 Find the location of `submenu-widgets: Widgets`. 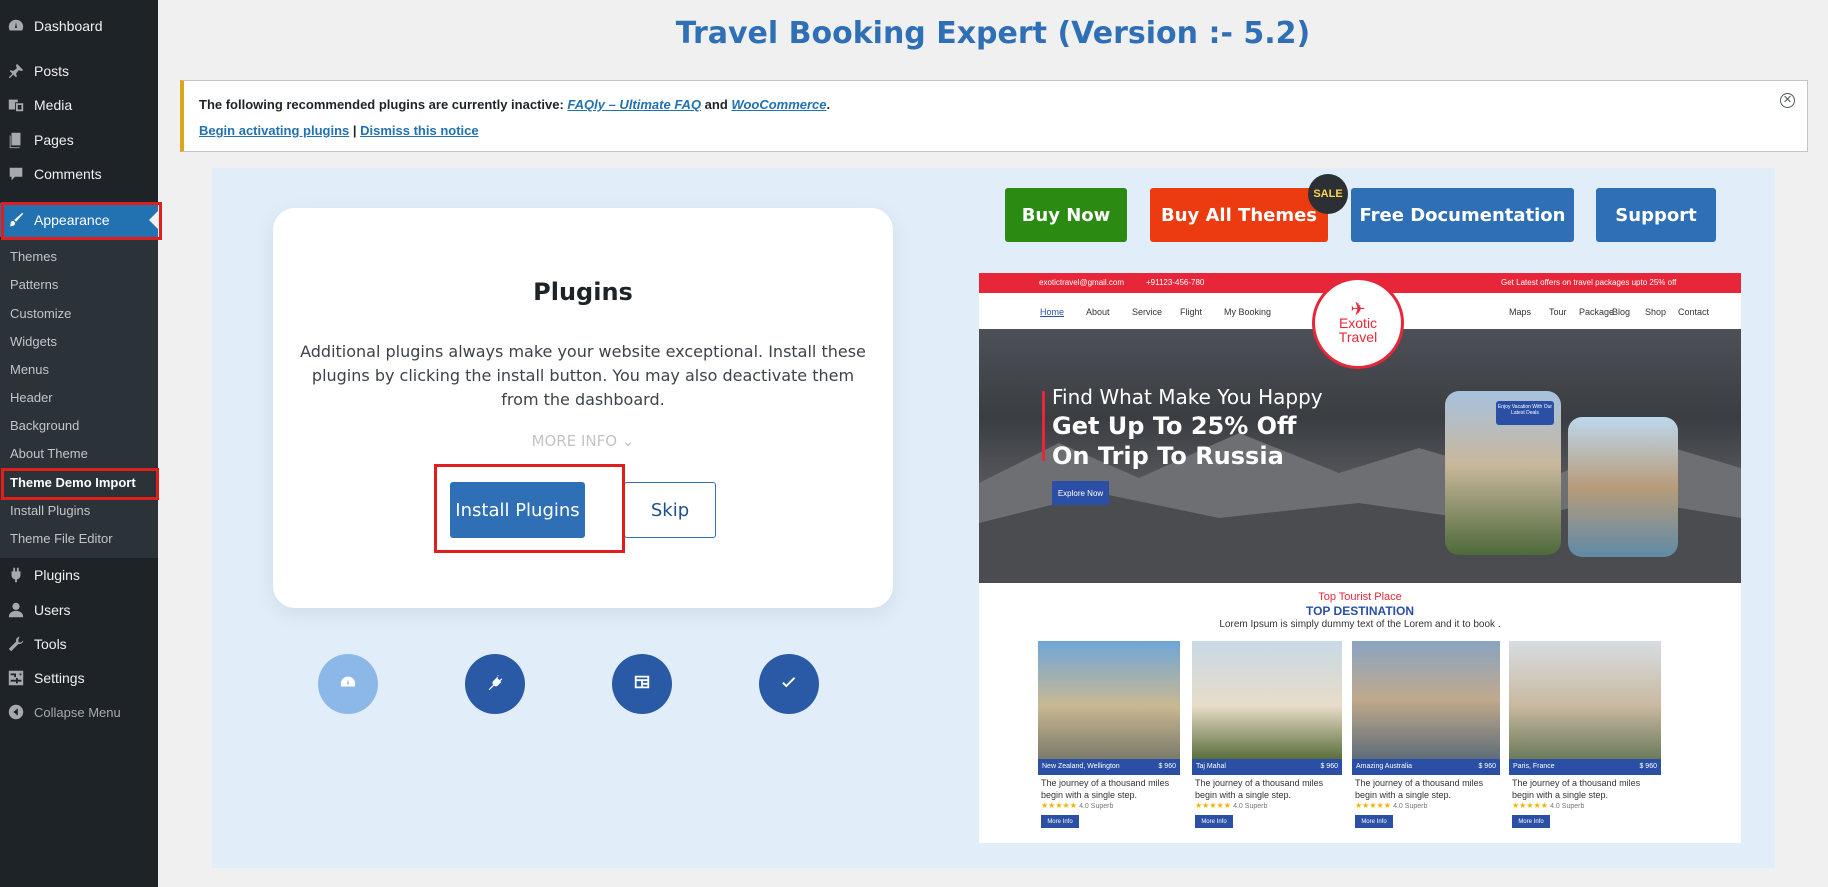

submenu-widgets: Widgets is located at coordinates (33, 342).